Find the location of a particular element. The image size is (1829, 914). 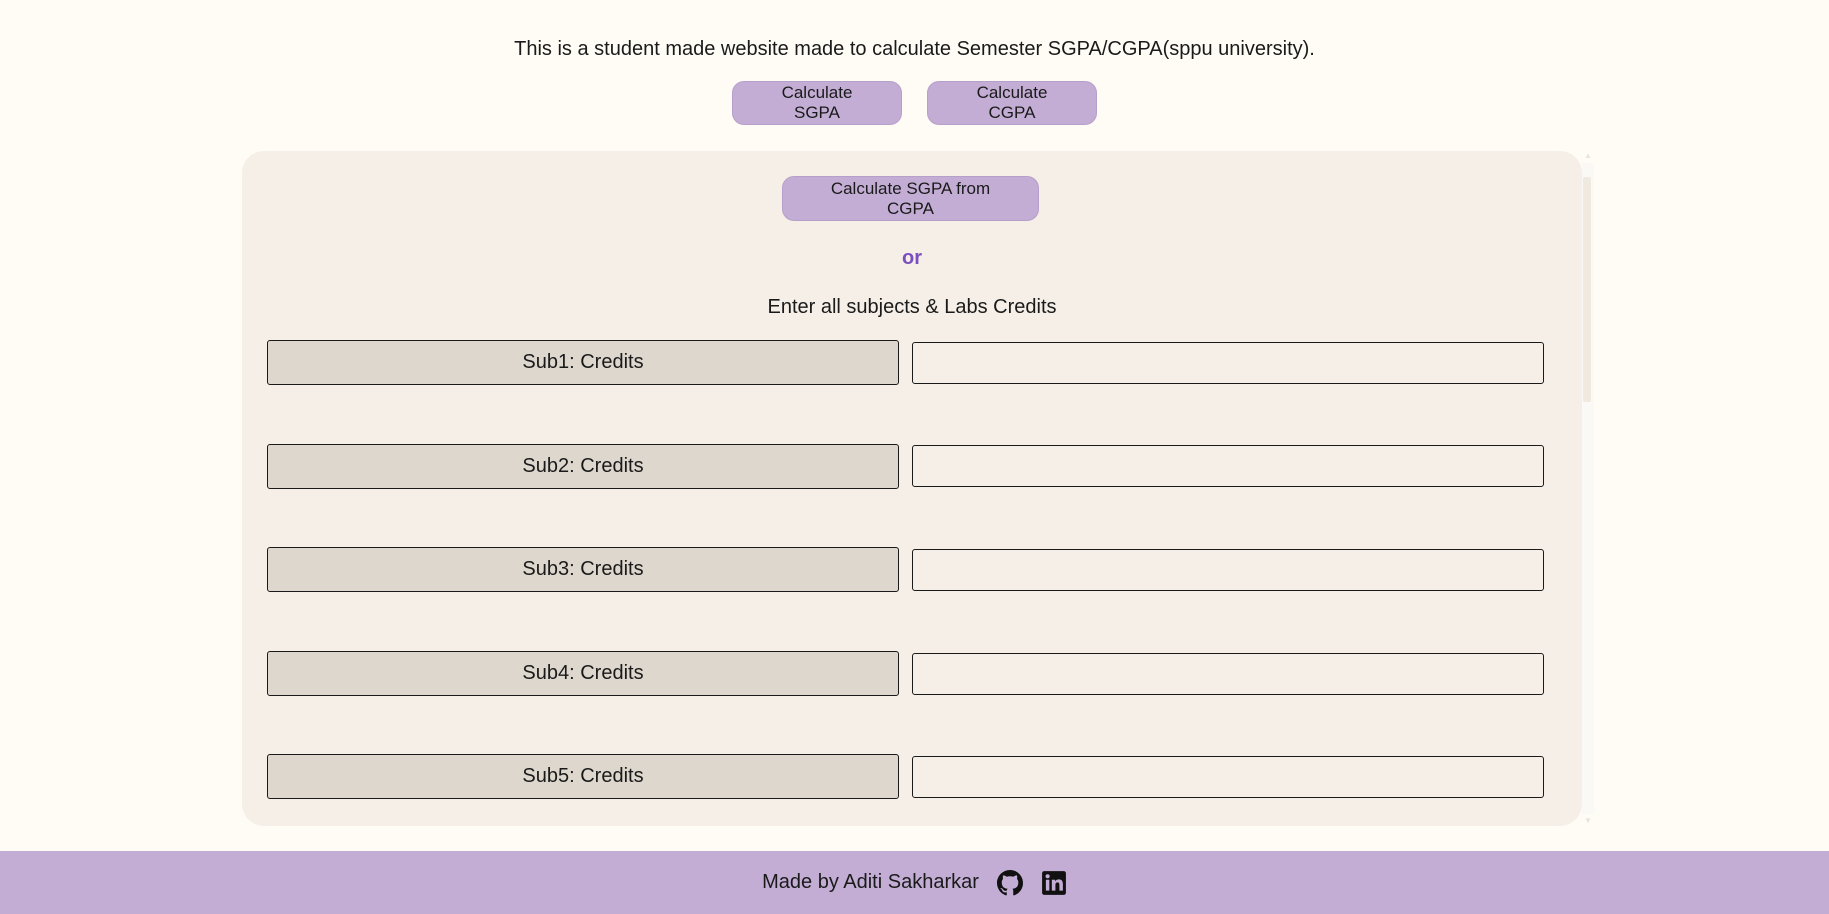

top-nav: Calculate SGPA Calculate CGPA is located at coordinates (914, 103).